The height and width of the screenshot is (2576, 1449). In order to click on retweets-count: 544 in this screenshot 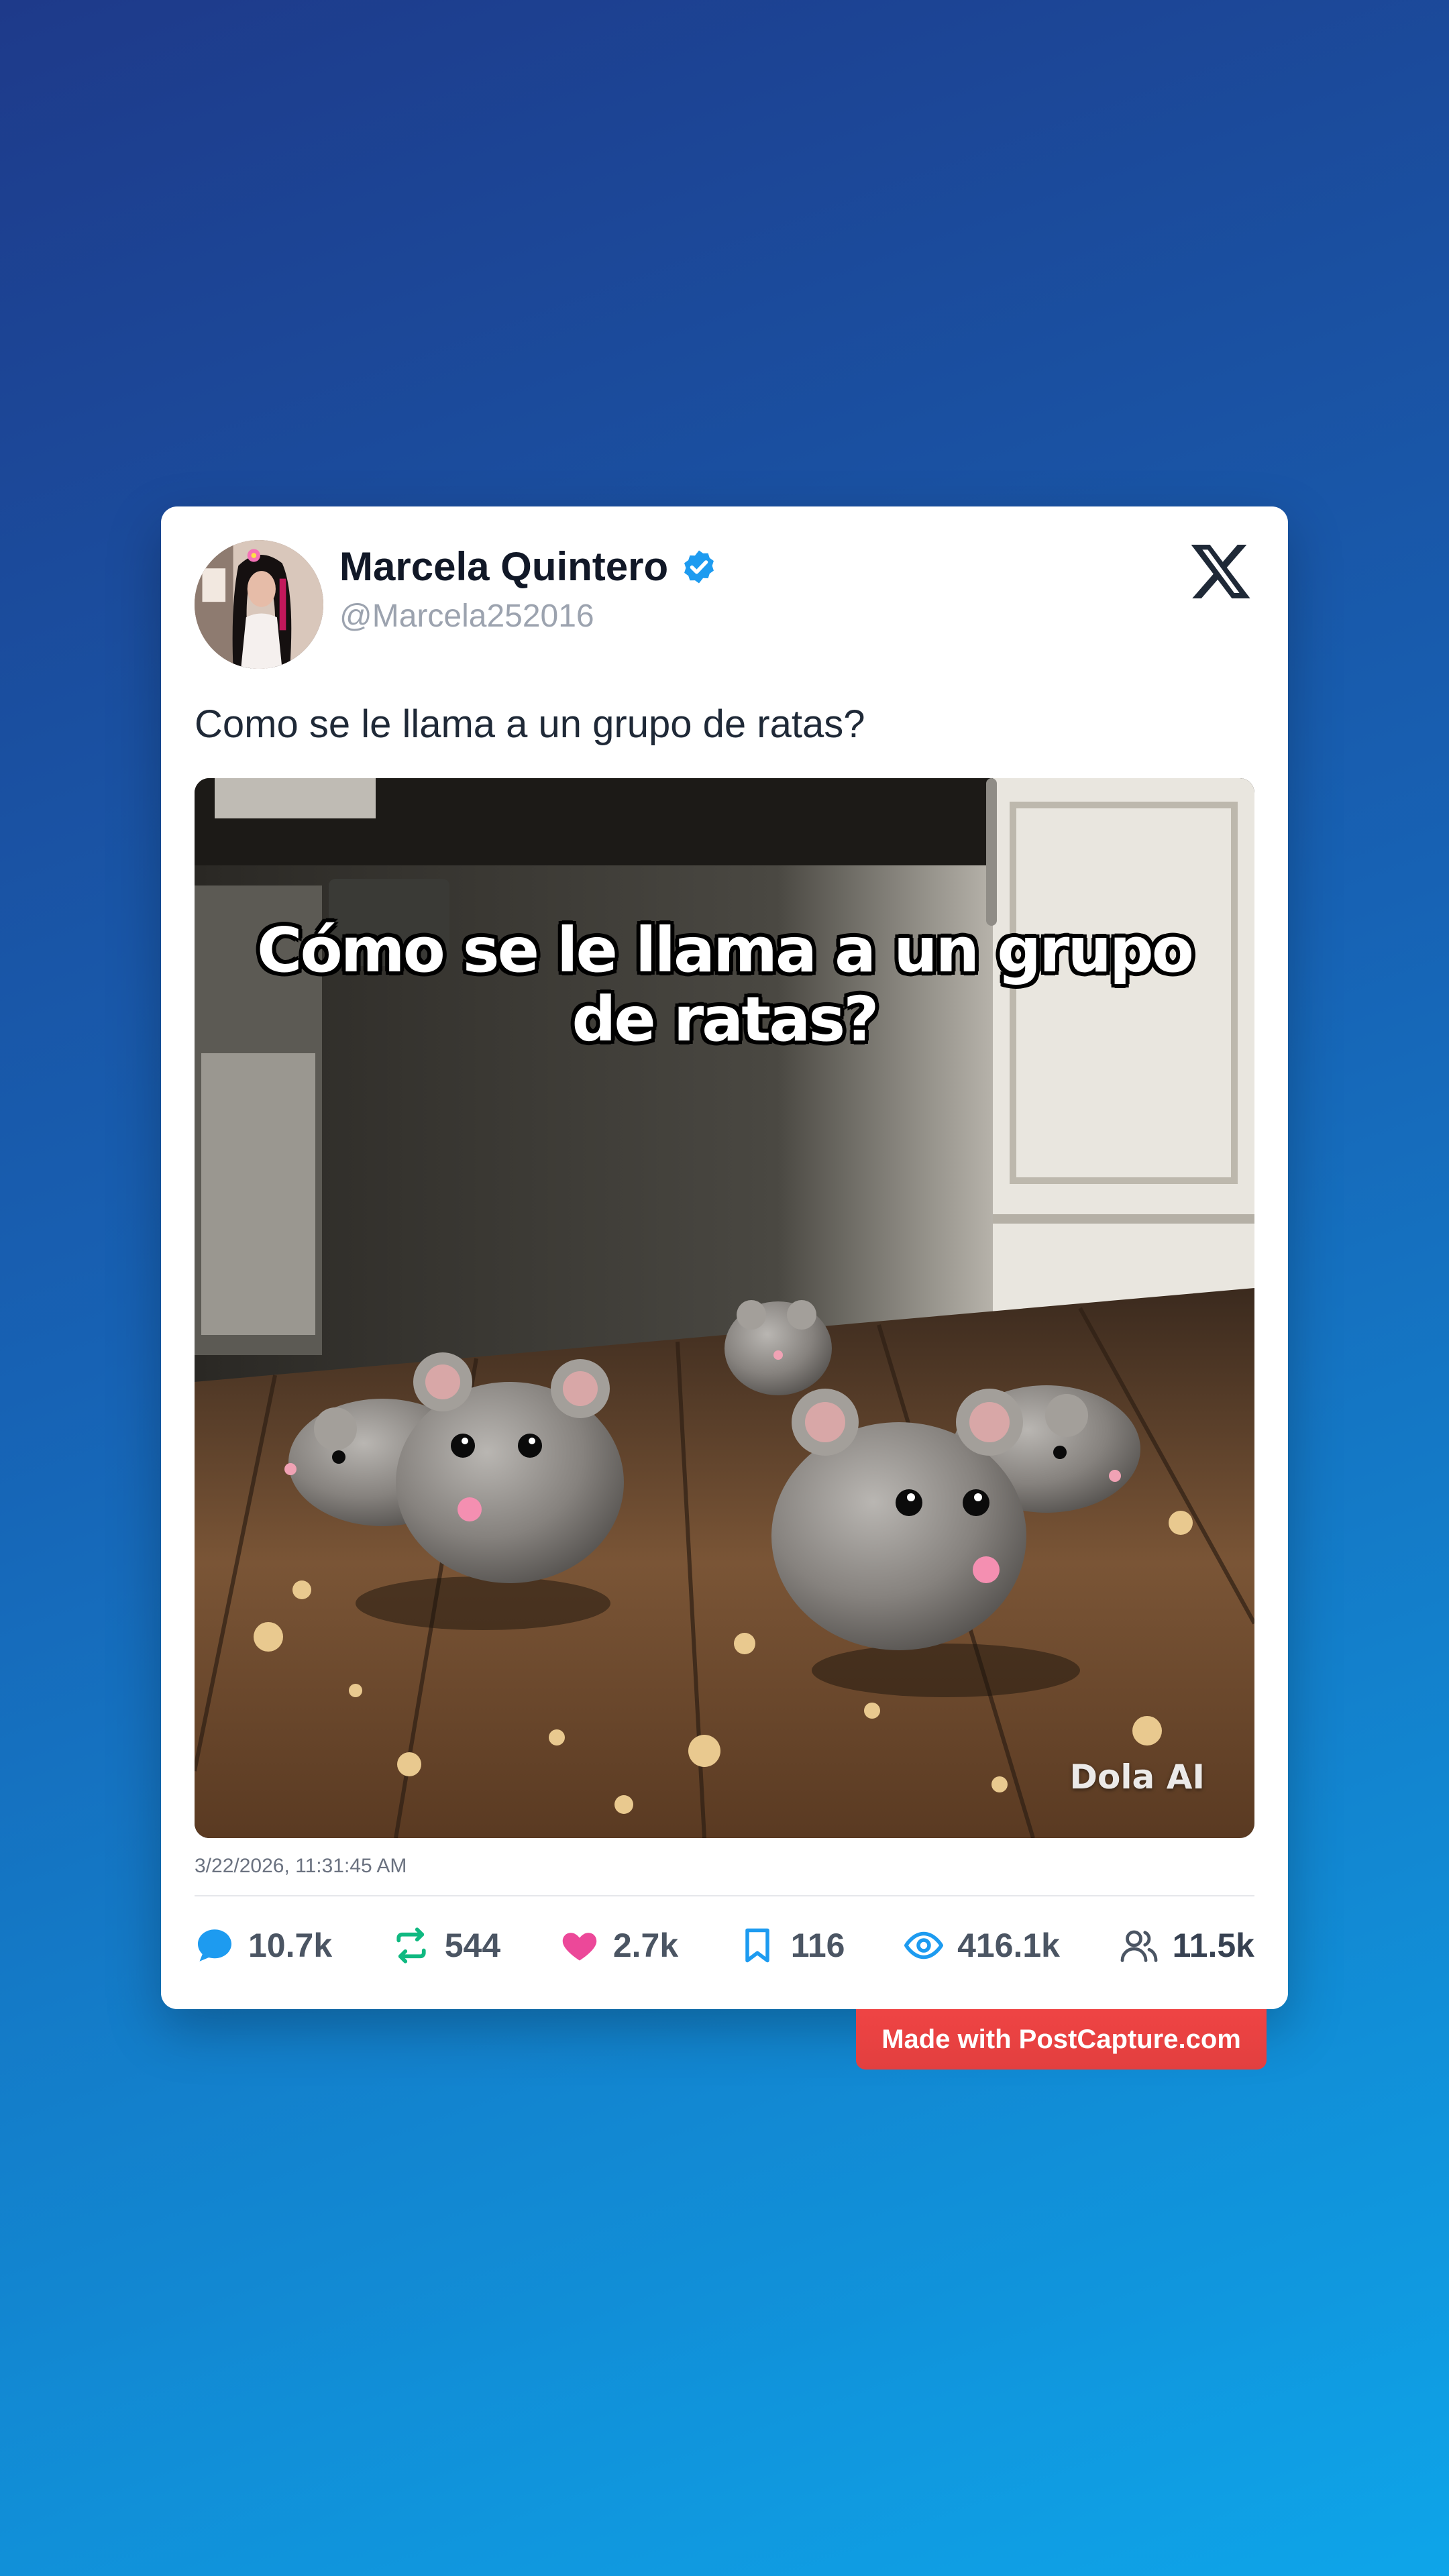, I will do `click(472, 1945)`.